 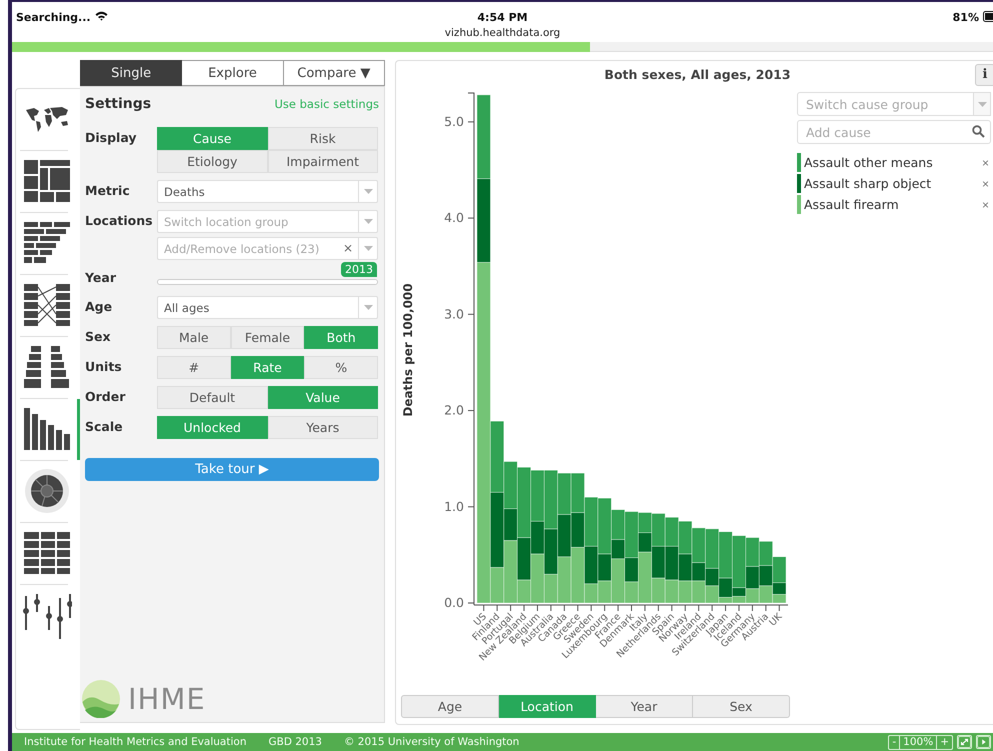 What do you see at coordinates (104, 367) in the screenshot?
I see `setting-label: Units` at bounding box center [104, 367].